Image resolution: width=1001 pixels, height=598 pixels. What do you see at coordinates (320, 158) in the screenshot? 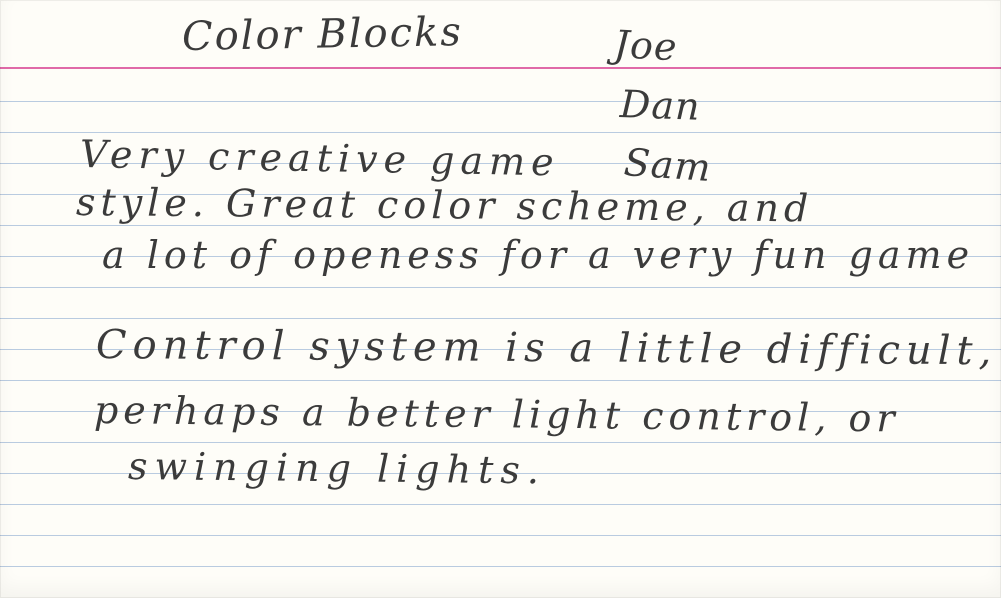
I see `note-line: Very creative game` at bounding box center [320, 158].